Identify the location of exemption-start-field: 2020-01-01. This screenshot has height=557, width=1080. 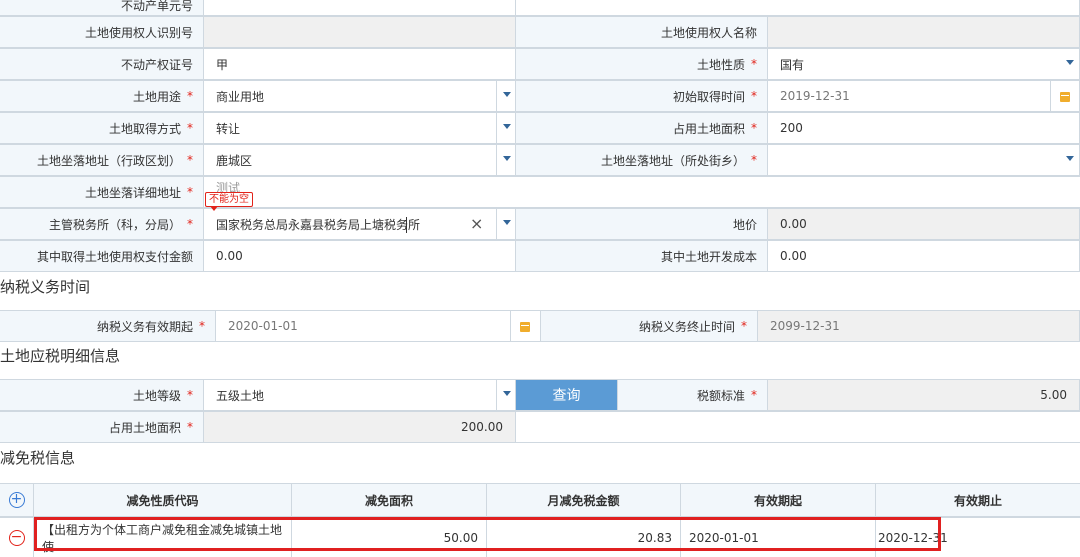
(778, 537).